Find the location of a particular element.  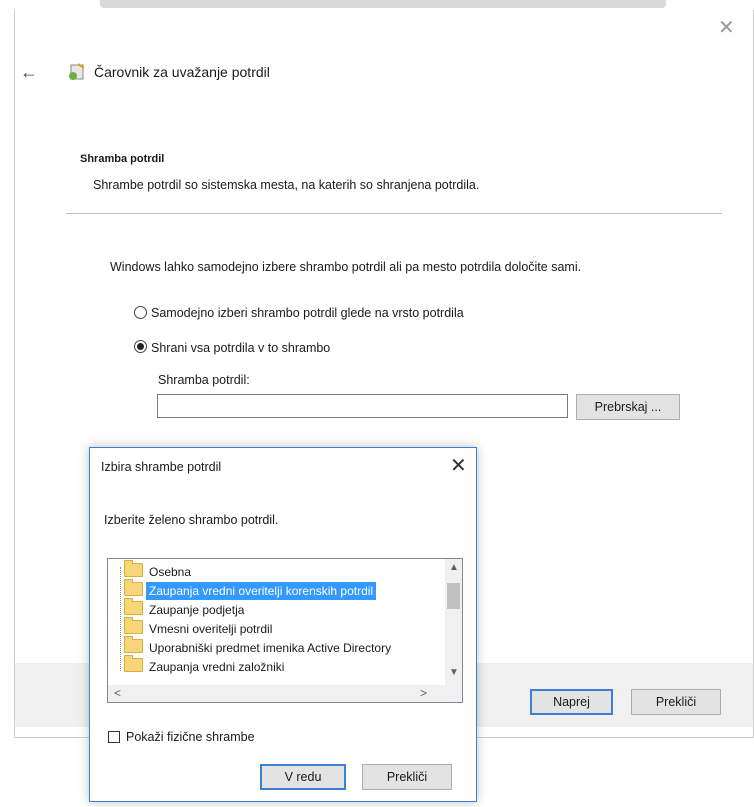

wizard-cancel-button: Prekliči is located at coordinates (676, 702).